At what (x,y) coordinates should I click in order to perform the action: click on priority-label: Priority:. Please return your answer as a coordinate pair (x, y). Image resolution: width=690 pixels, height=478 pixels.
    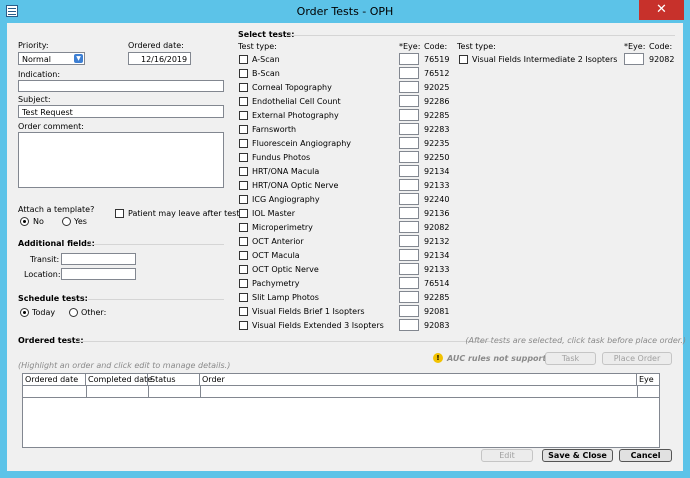
    Looking at the image, I should click on (33, 45).